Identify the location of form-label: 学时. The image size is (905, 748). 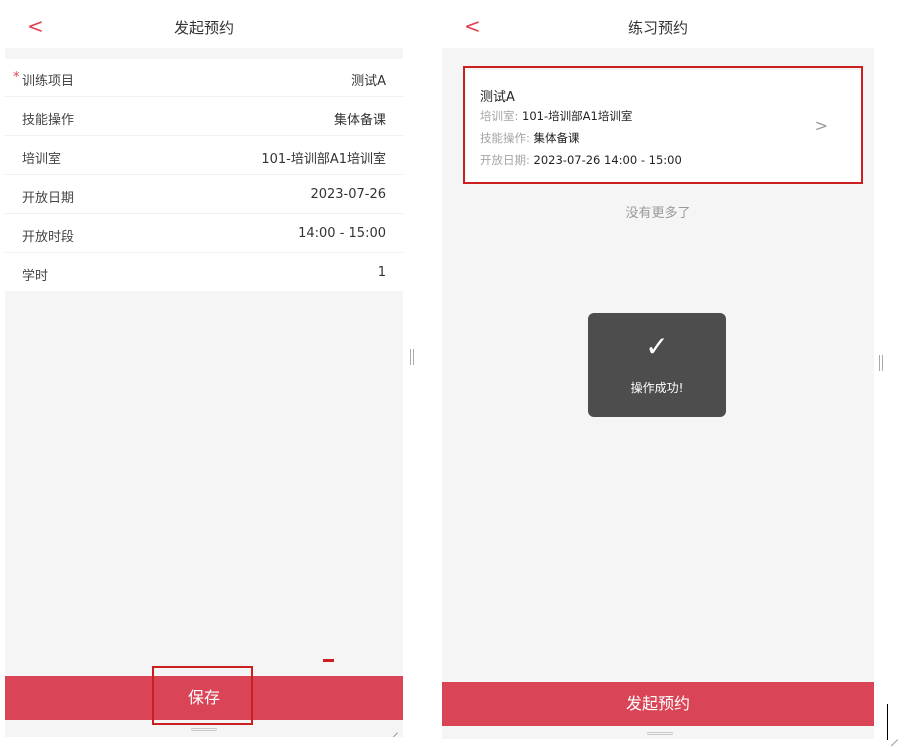
(35, 276).